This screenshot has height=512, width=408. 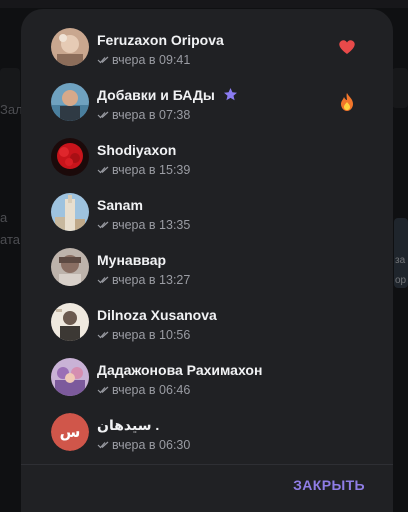 I want to click on avatar-initial: س, so click(x=70, y=432).